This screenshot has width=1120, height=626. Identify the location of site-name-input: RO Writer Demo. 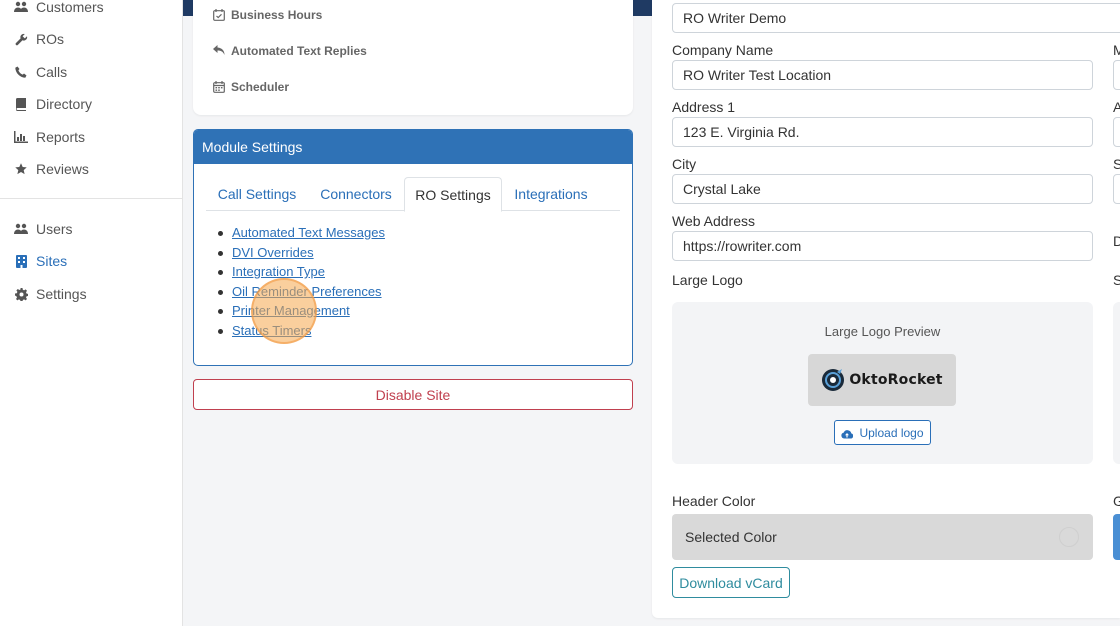
(896, 18).